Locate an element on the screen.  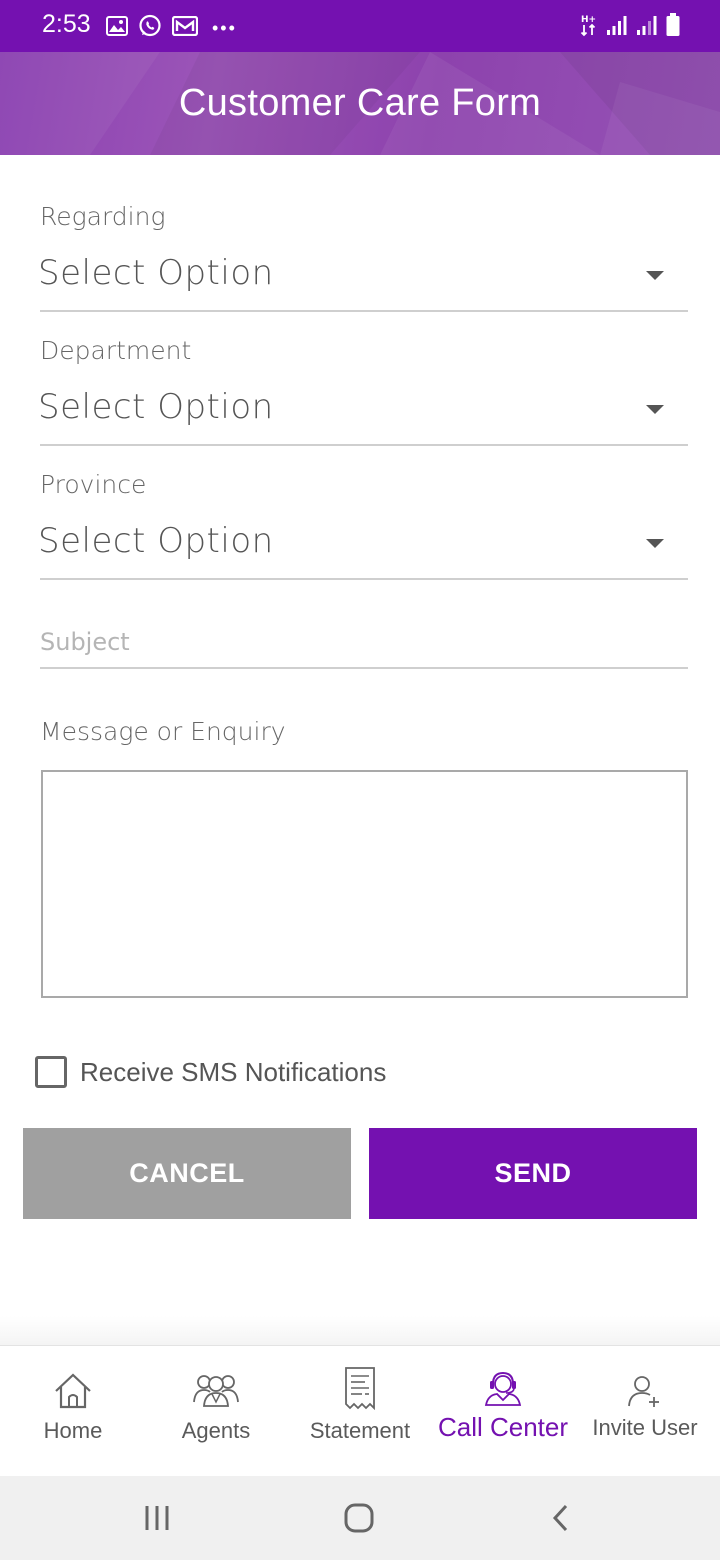
battery-icon is located at coordinates (673, 27).